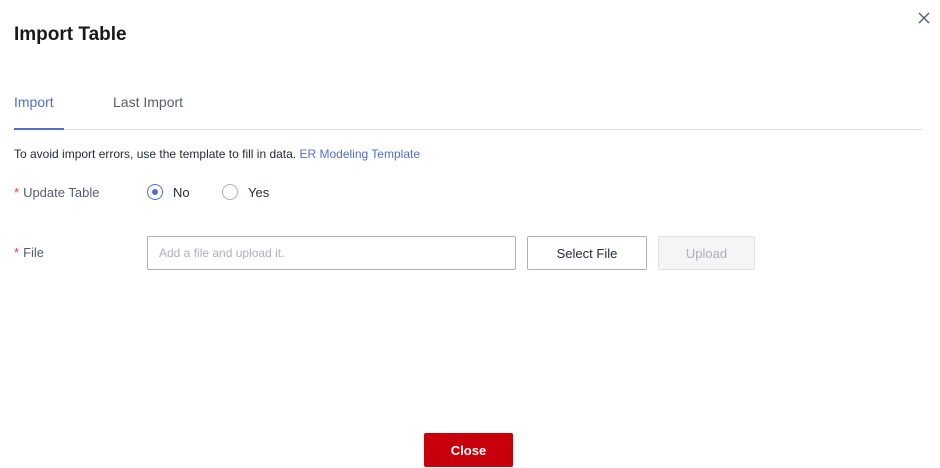 This screenshot has width=940, height=468. What do you see at coordinates (34, 252) in the screenshot?
I see `file-label-text: File` at bounding box center [34, 252].